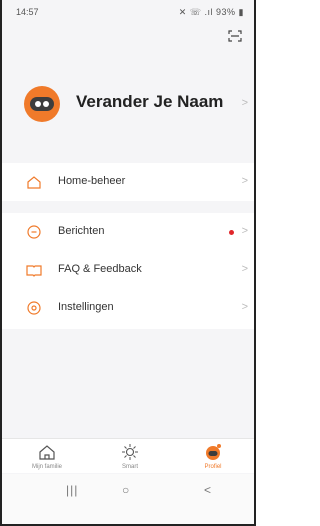  I want to click on tab-smart-label: Smart, so click(129, 467).